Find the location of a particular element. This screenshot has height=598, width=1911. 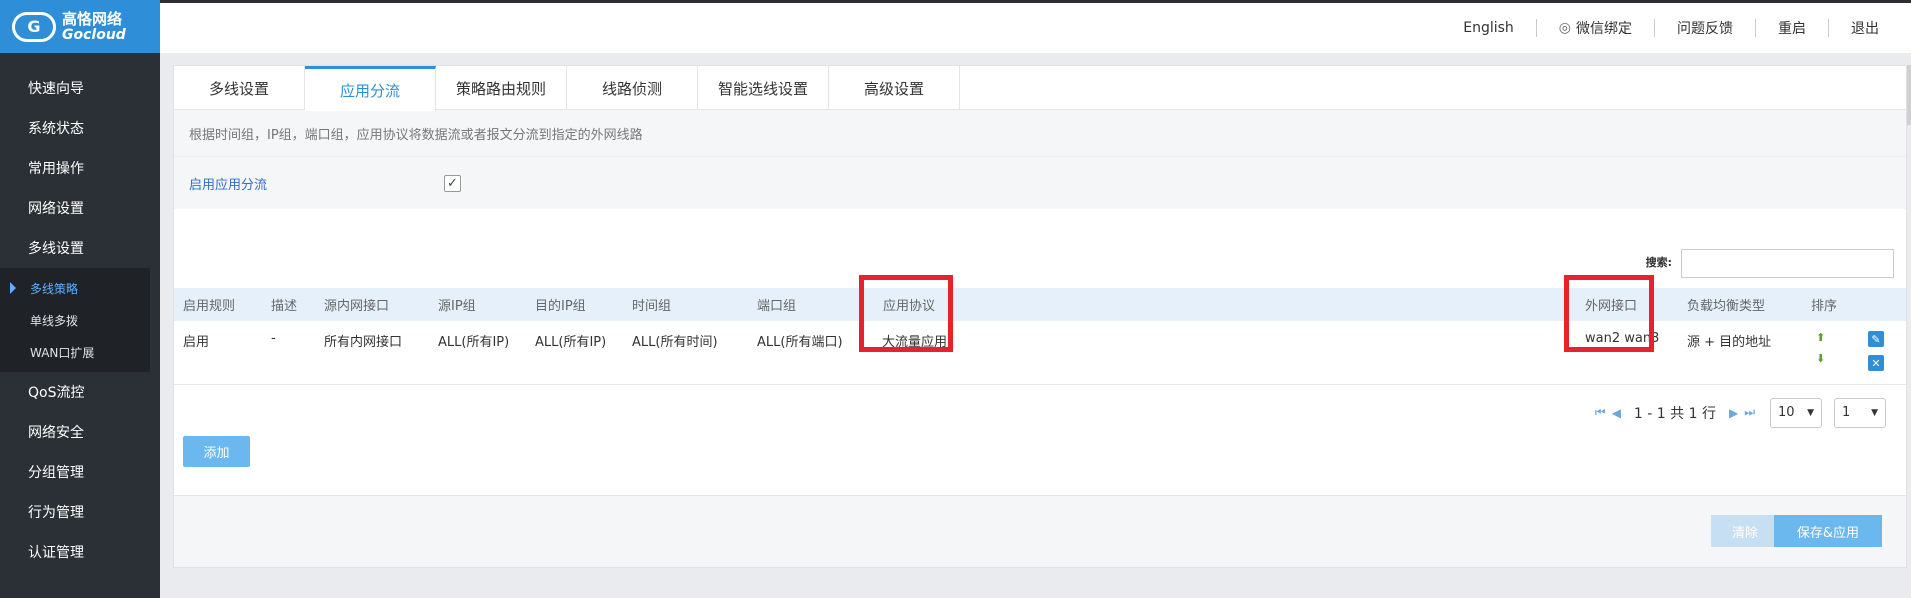

sidebar-item-quick-guide: 快速向导 is located at coordinates (80, 88).